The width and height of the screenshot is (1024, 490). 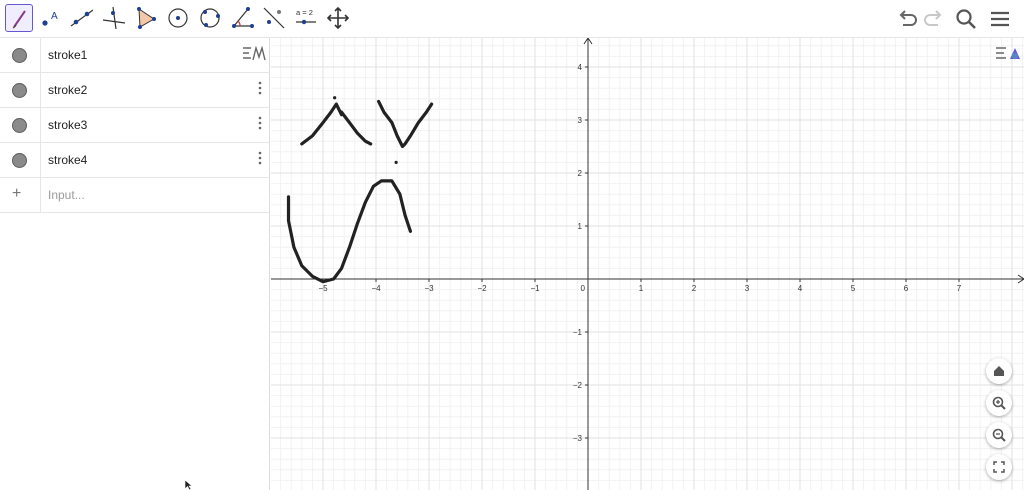 I want to click on x-tick-label: −5, so click(x=323, y=288).